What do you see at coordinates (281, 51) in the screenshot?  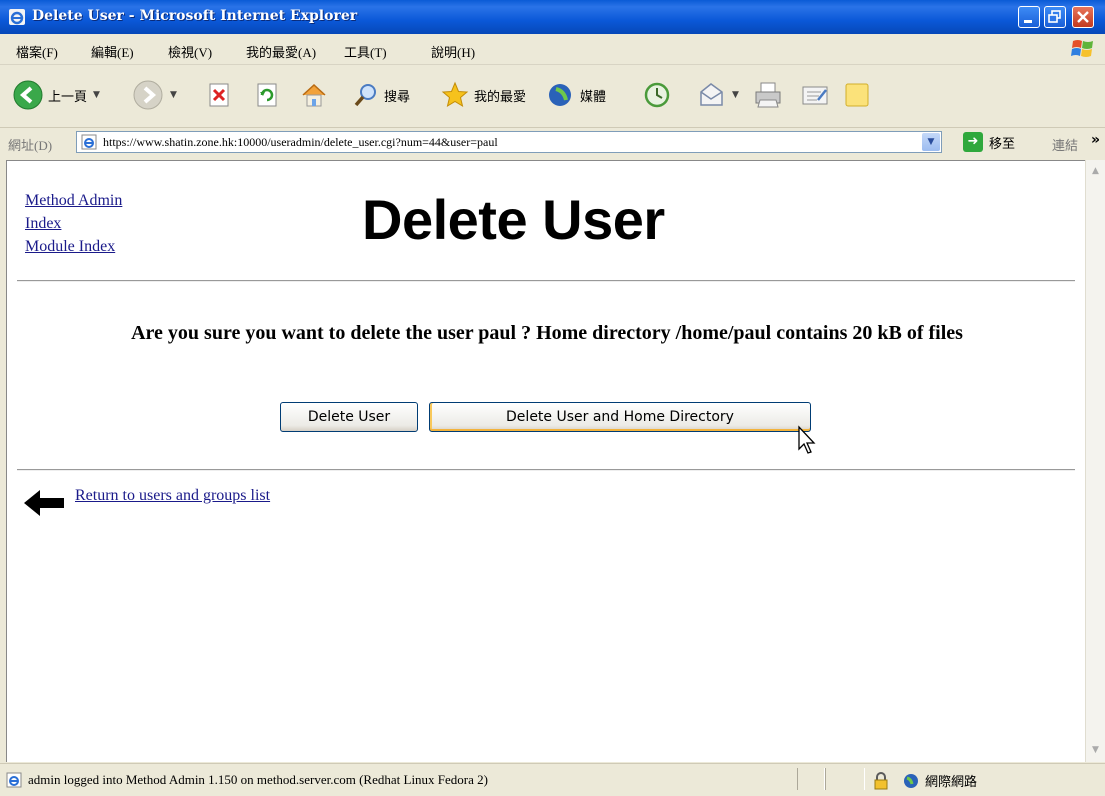 I see `menu-favorites: 我的最愛(A)` at bounding box center [281, 51].